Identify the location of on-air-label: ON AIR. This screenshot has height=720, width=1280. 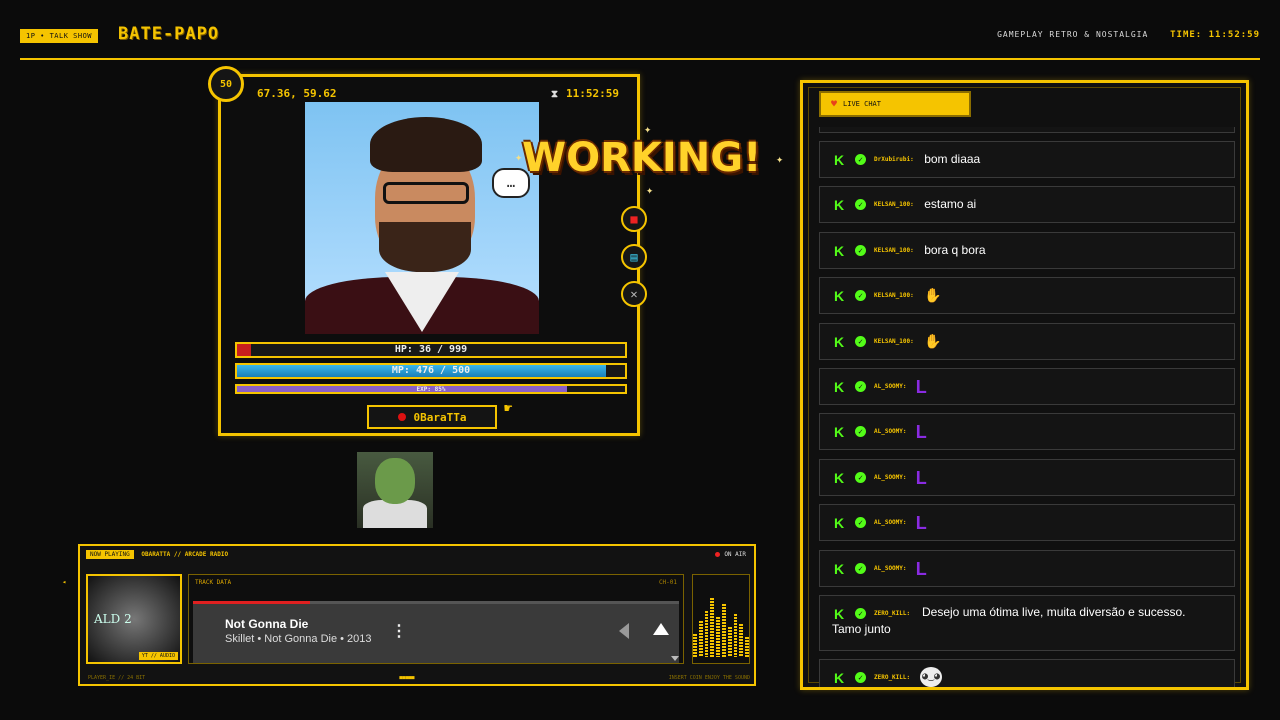
(735, 554).